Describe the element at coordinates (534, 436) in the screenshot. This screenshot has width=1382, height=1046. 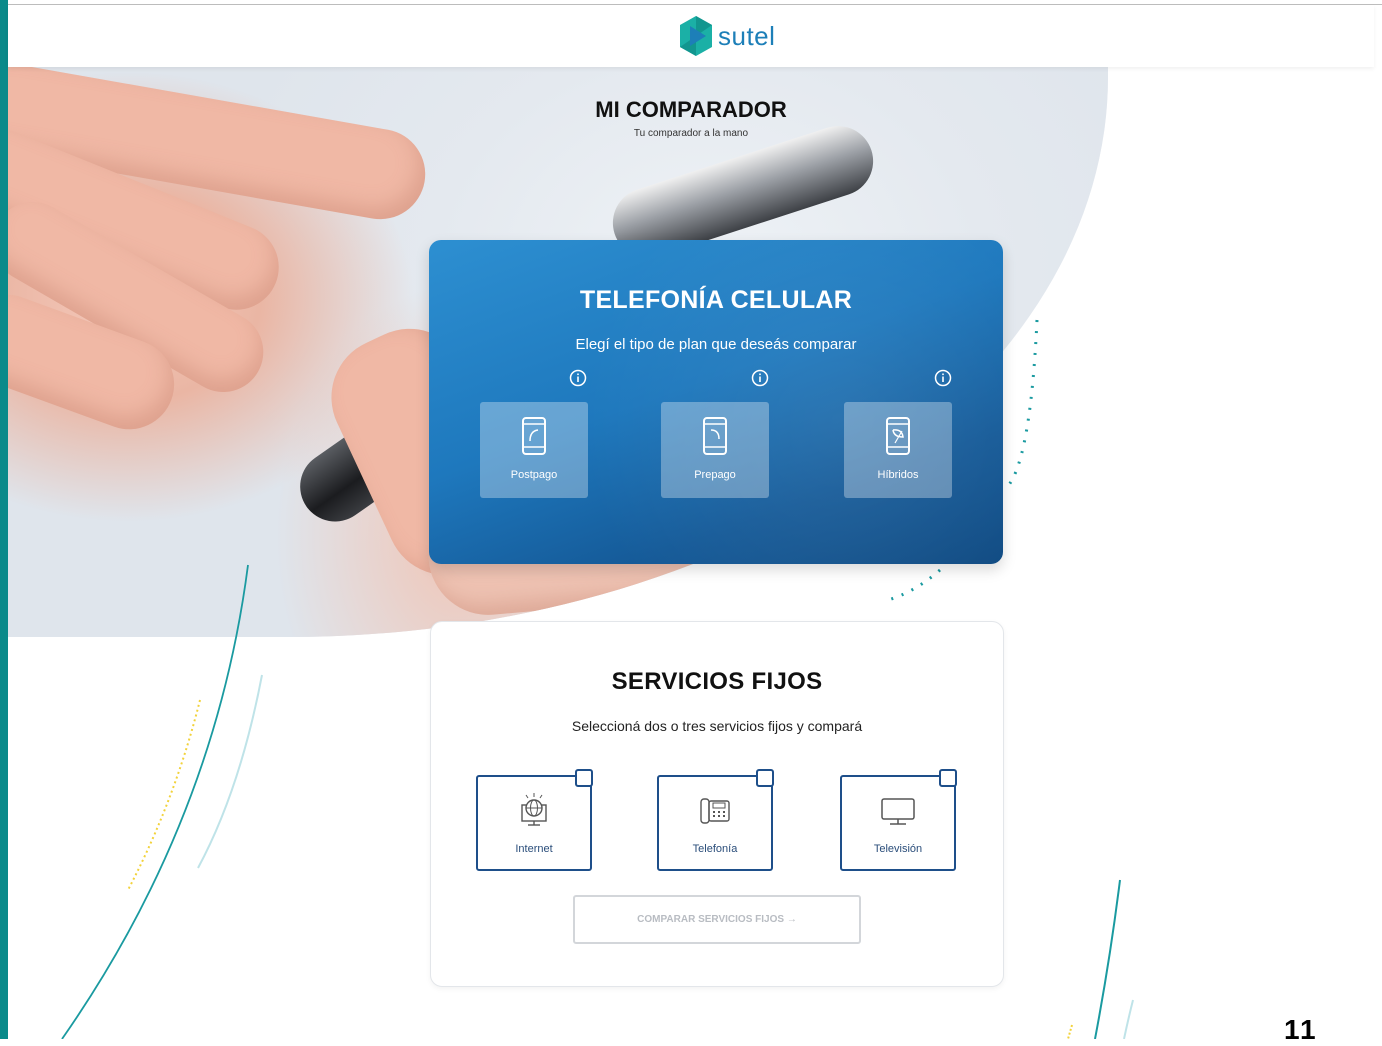
I see `phone-postpago-icon` at that location.